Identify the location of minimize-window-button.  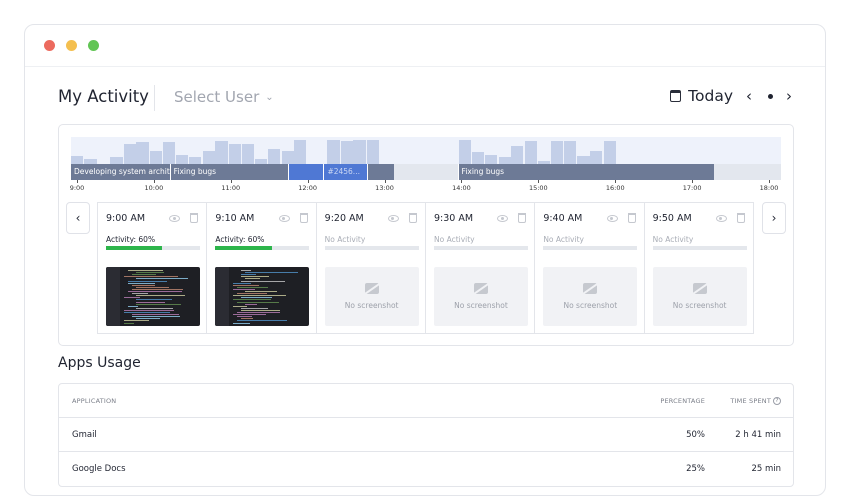
(71, 45).